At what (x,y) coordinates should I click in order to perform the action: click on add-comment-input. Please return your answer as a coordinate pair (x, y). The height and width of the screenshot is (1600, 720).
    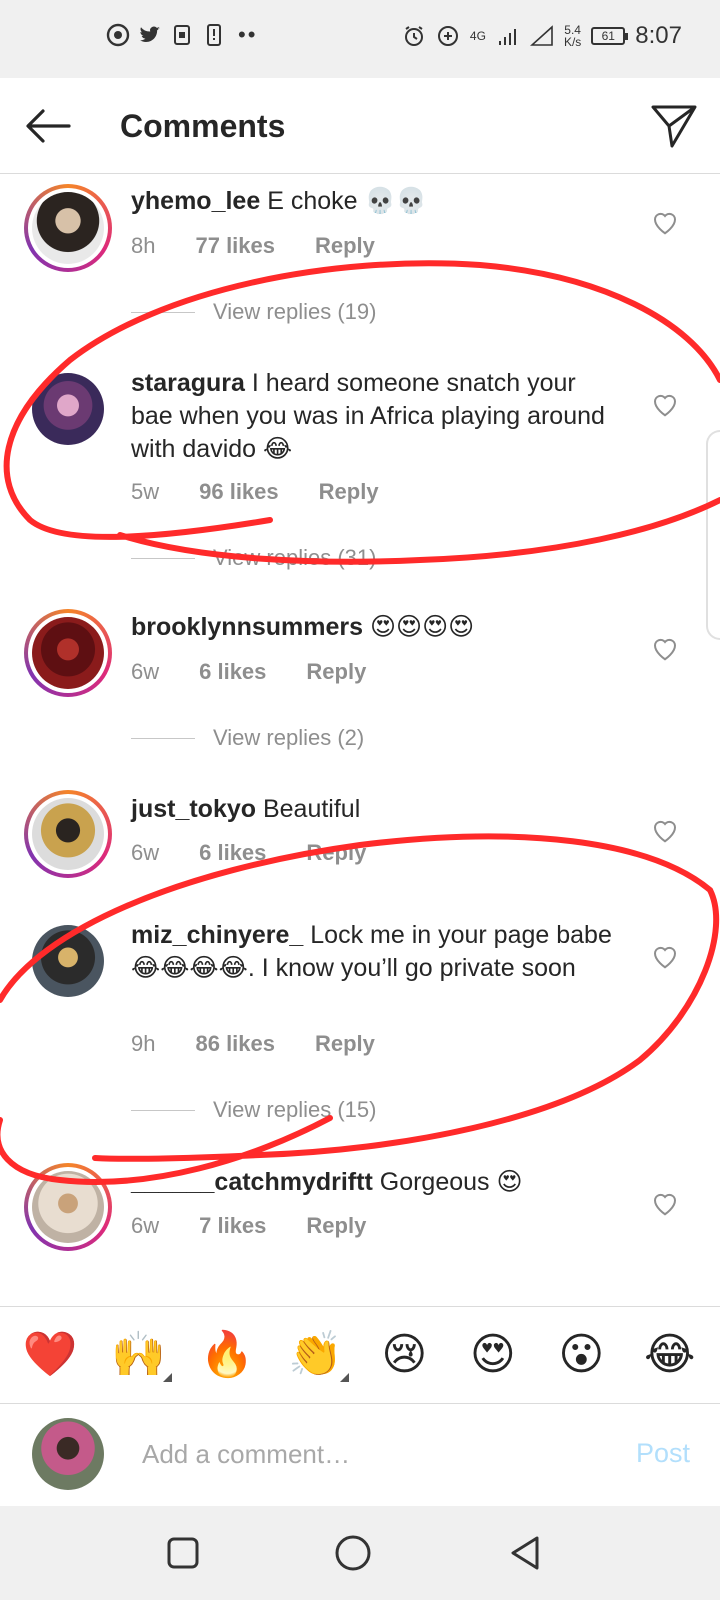
    Looking at the image, I should click on (362, 1454).